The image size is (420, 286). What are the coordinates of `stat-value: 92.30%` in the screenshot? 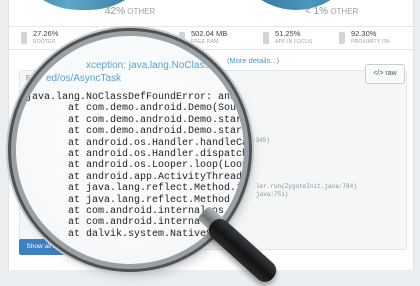 It's located at (364, 33).